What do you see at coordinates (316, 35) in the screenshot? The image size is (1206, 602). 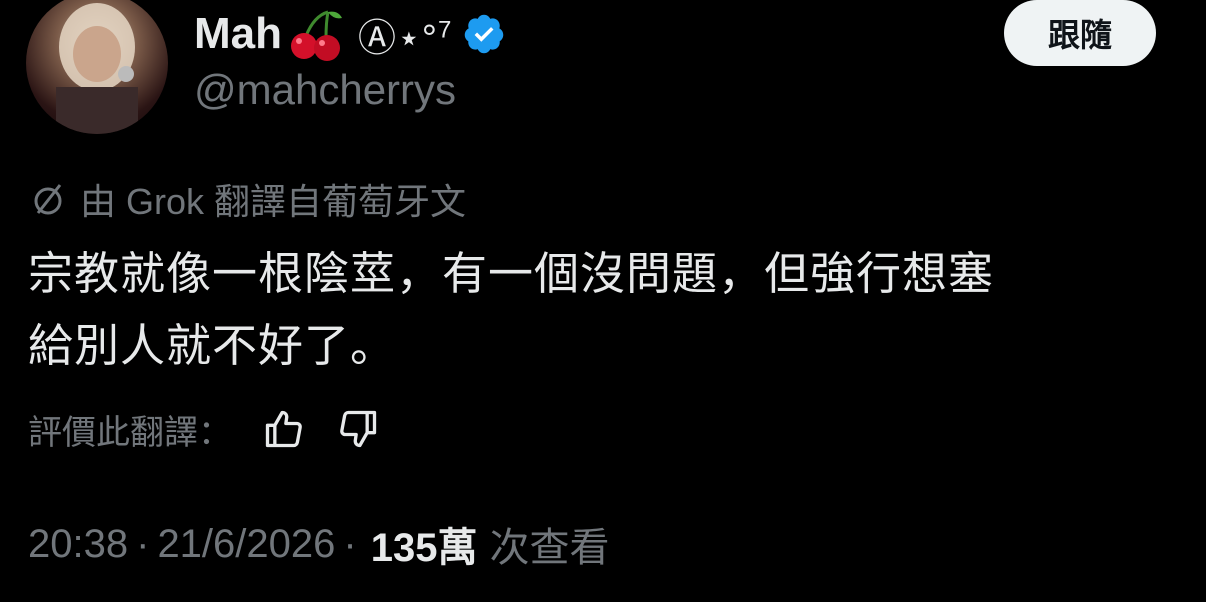 I see `cherry-icon` at bounding box center [316, 35].